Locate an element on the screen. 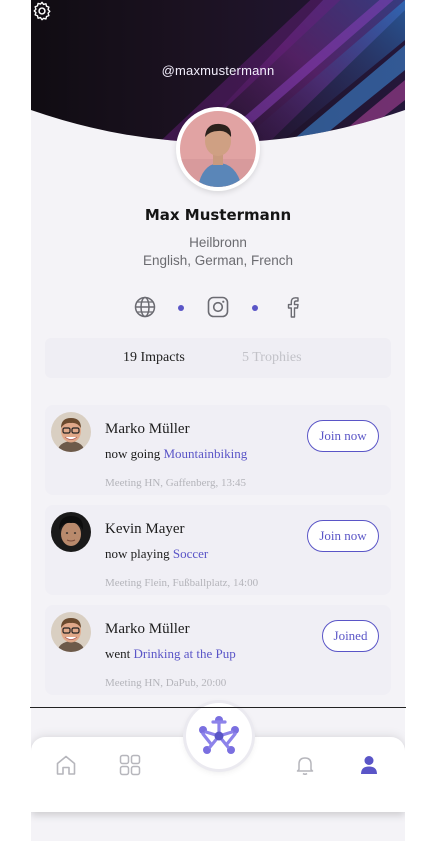 The image size is (435, 841). activity-verb: went is located at coordinates (118, 653).